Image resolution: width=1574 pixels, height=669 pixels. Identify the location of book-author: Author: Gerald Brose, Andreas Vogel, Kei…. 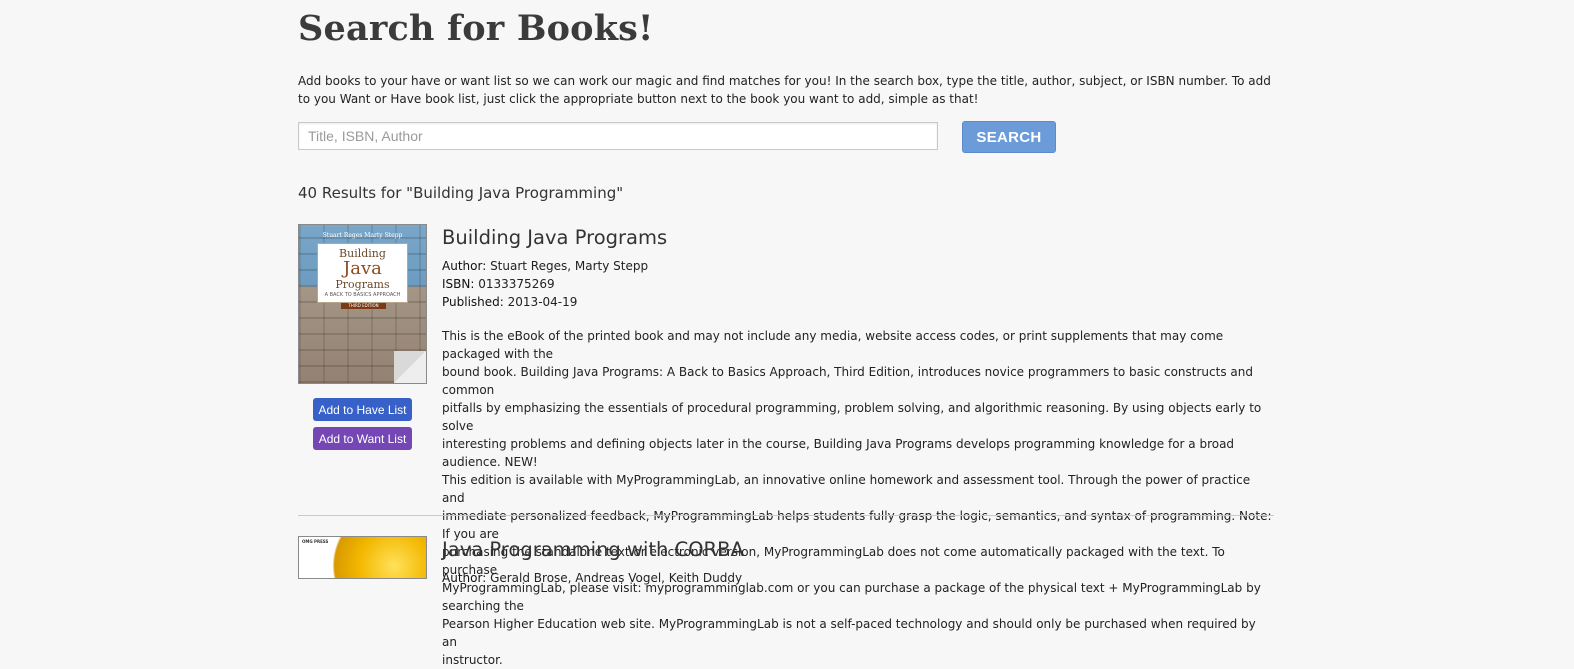
(592, 578).